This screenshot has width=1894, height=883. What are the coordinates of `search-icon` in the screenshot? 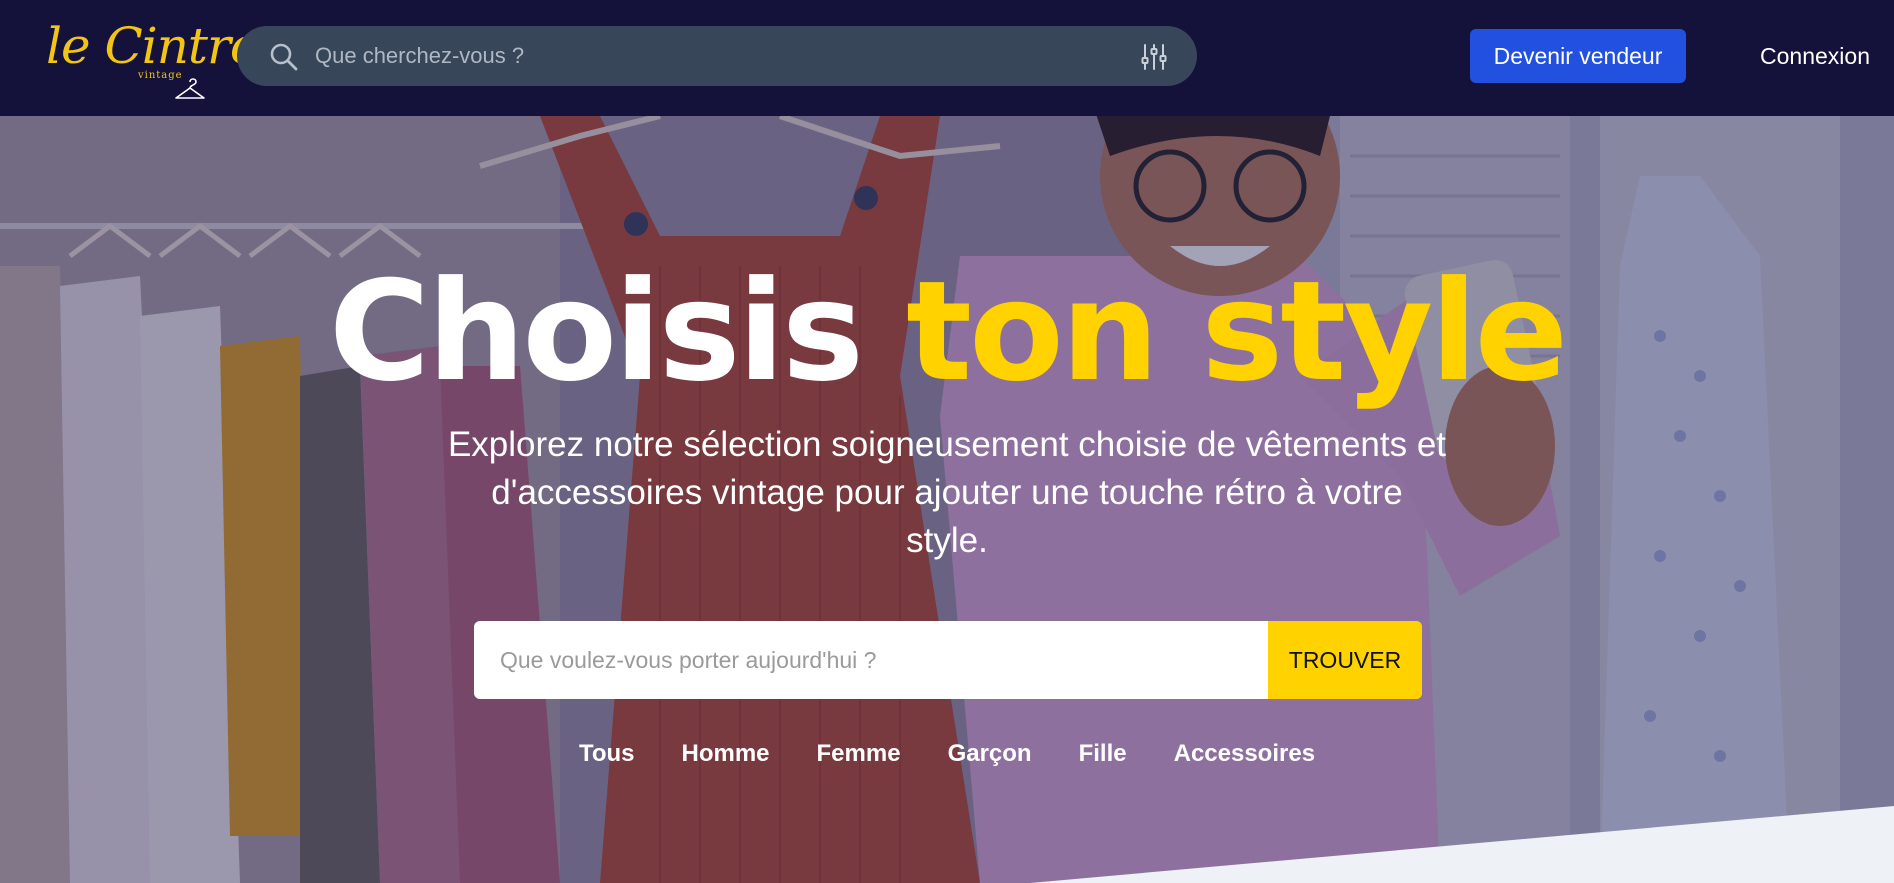 It's located at (284, 57).